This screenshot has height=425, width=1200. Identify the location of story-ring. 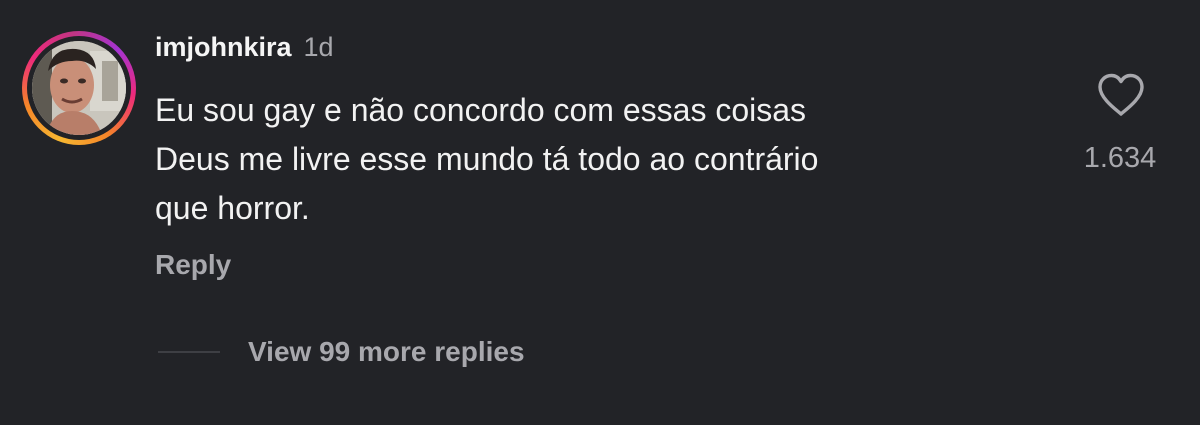
(79, 88).